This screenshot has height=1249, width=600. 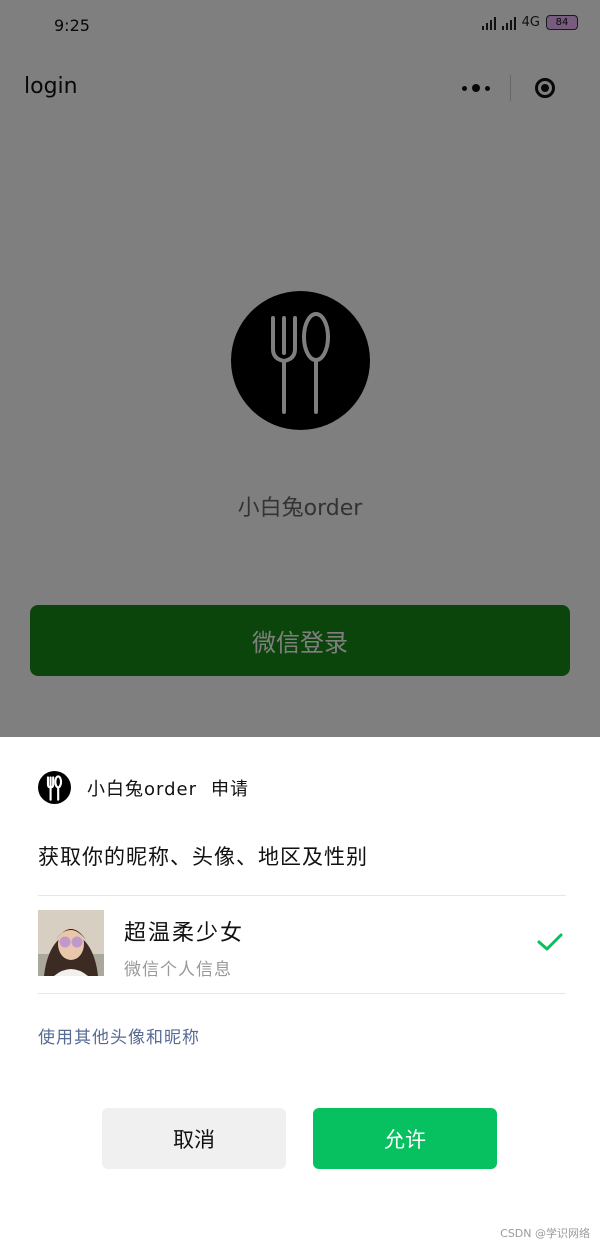 What do you see at coordinates (230, 789) in the screenshot?
I see `request-label: 申请` at bounding box center [230, 789].